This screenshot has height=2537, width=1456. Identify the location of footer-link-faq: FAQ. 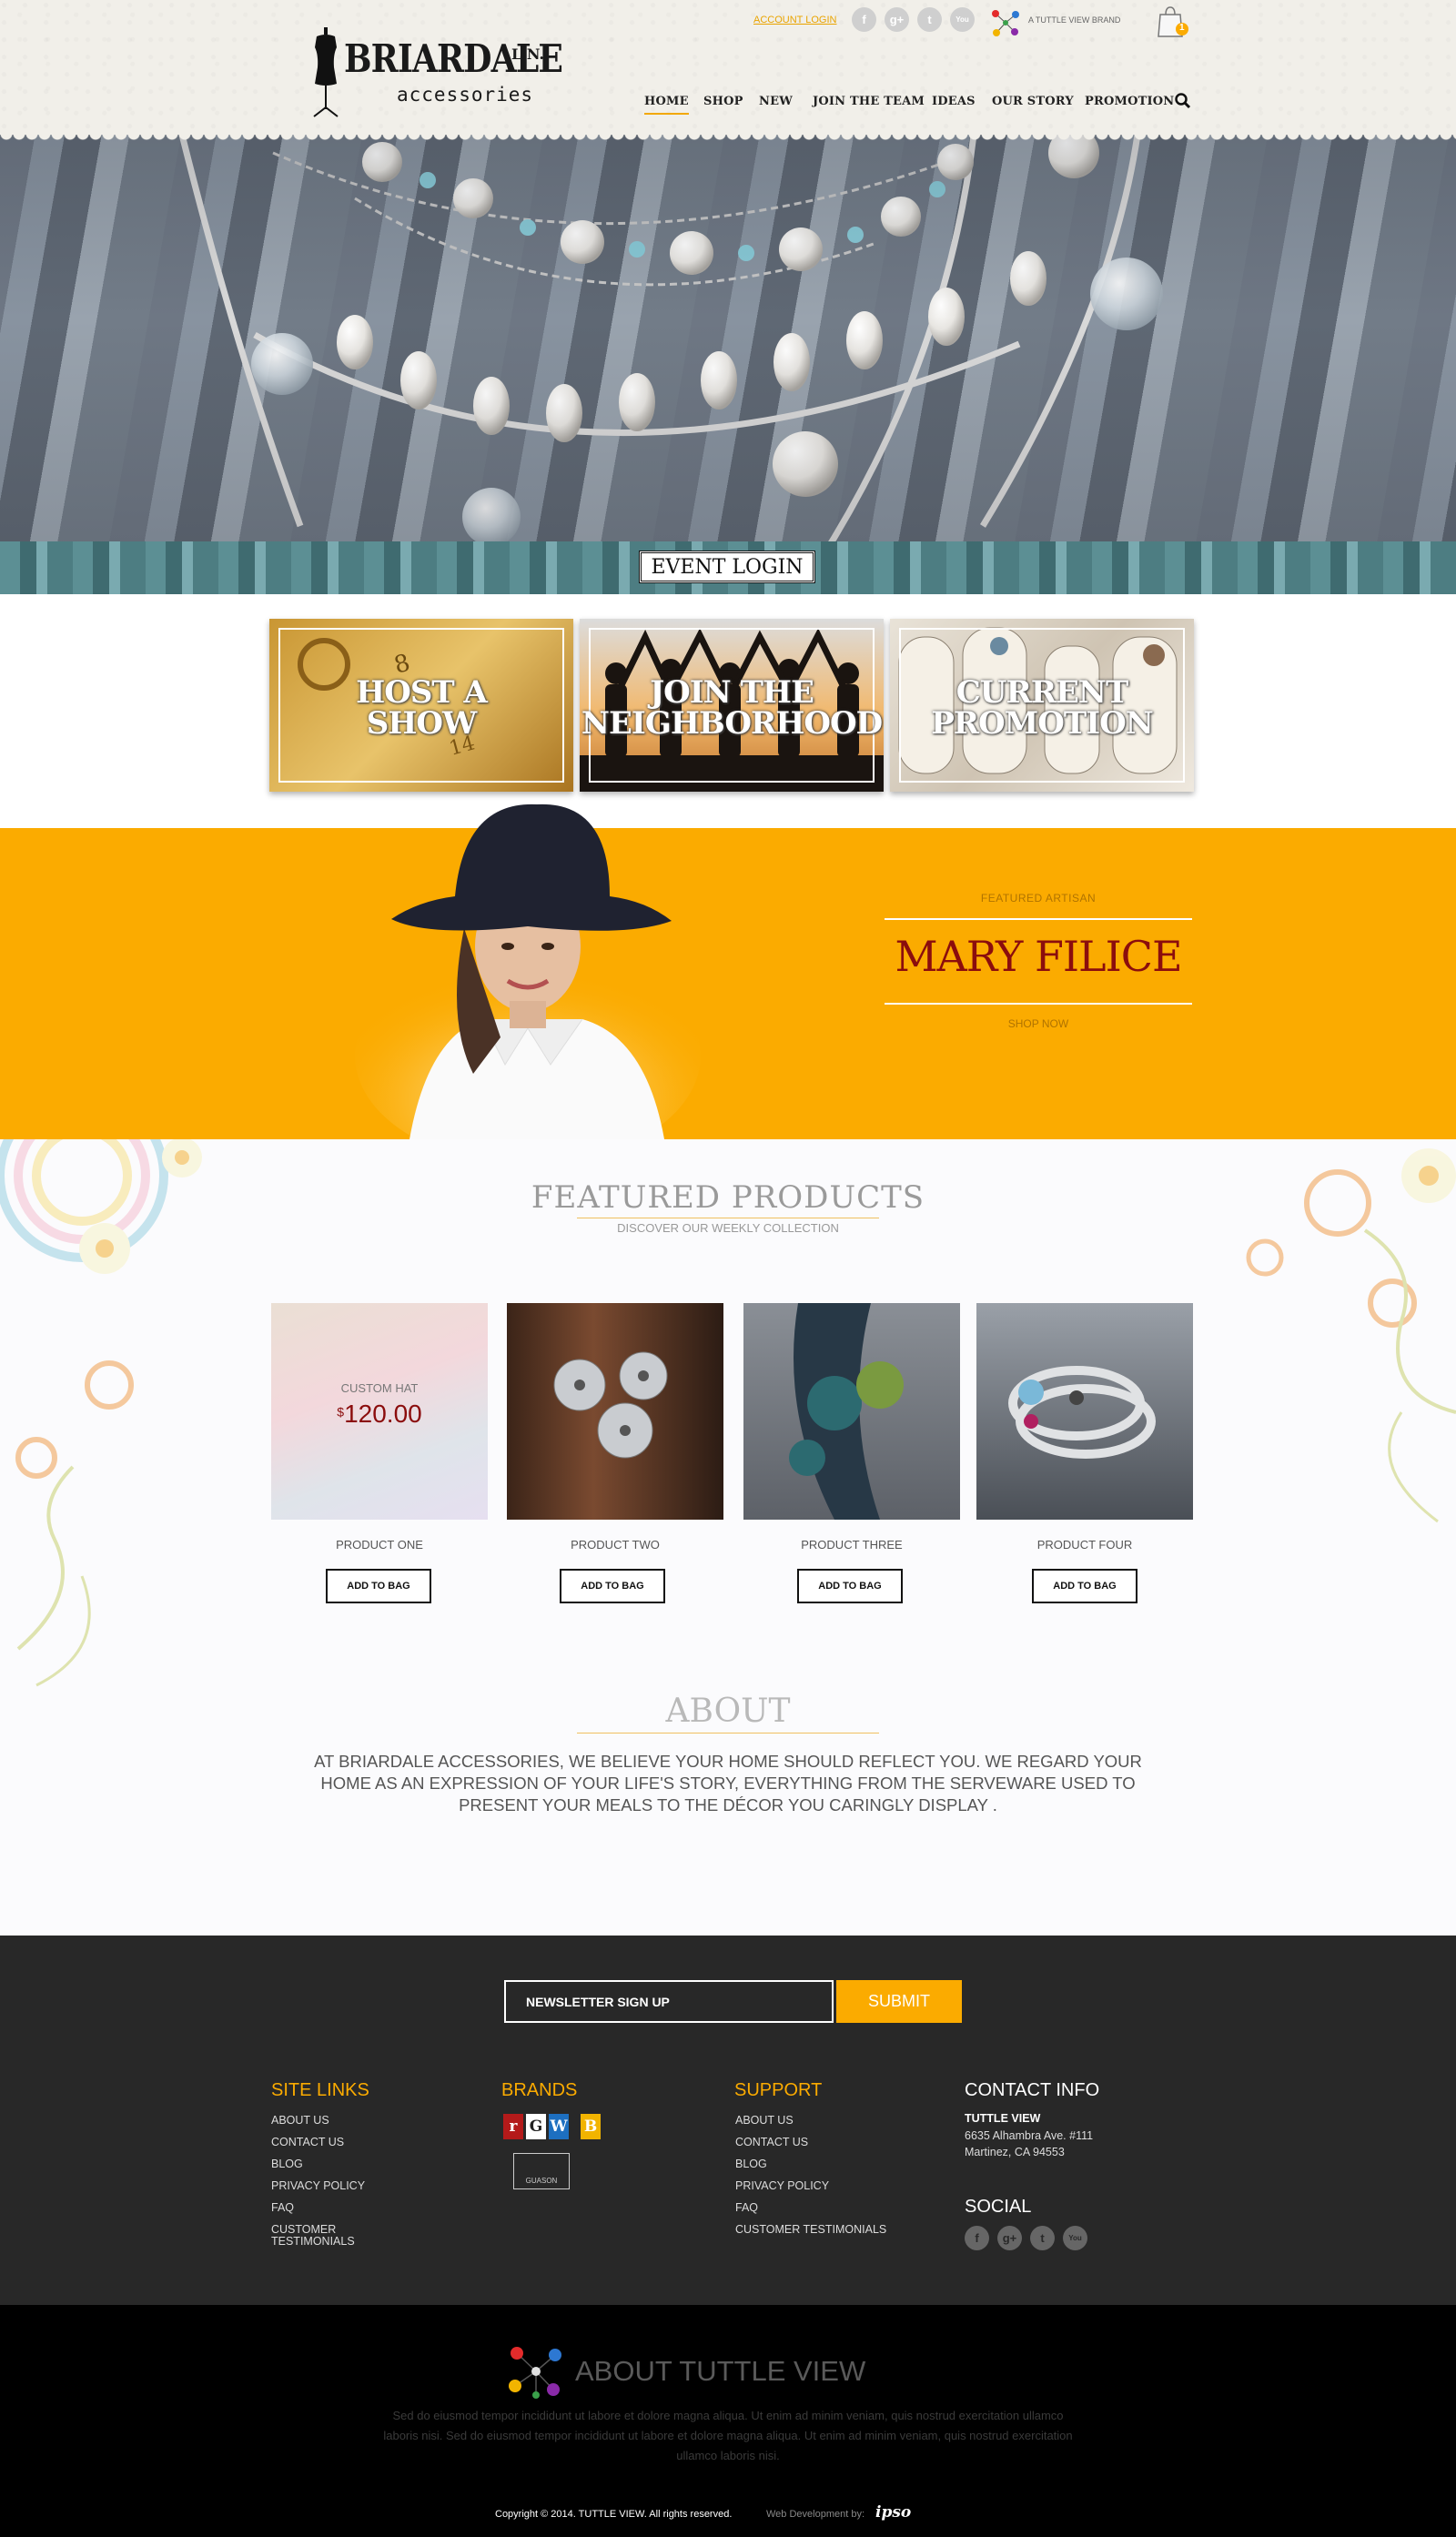
(283, 2207).